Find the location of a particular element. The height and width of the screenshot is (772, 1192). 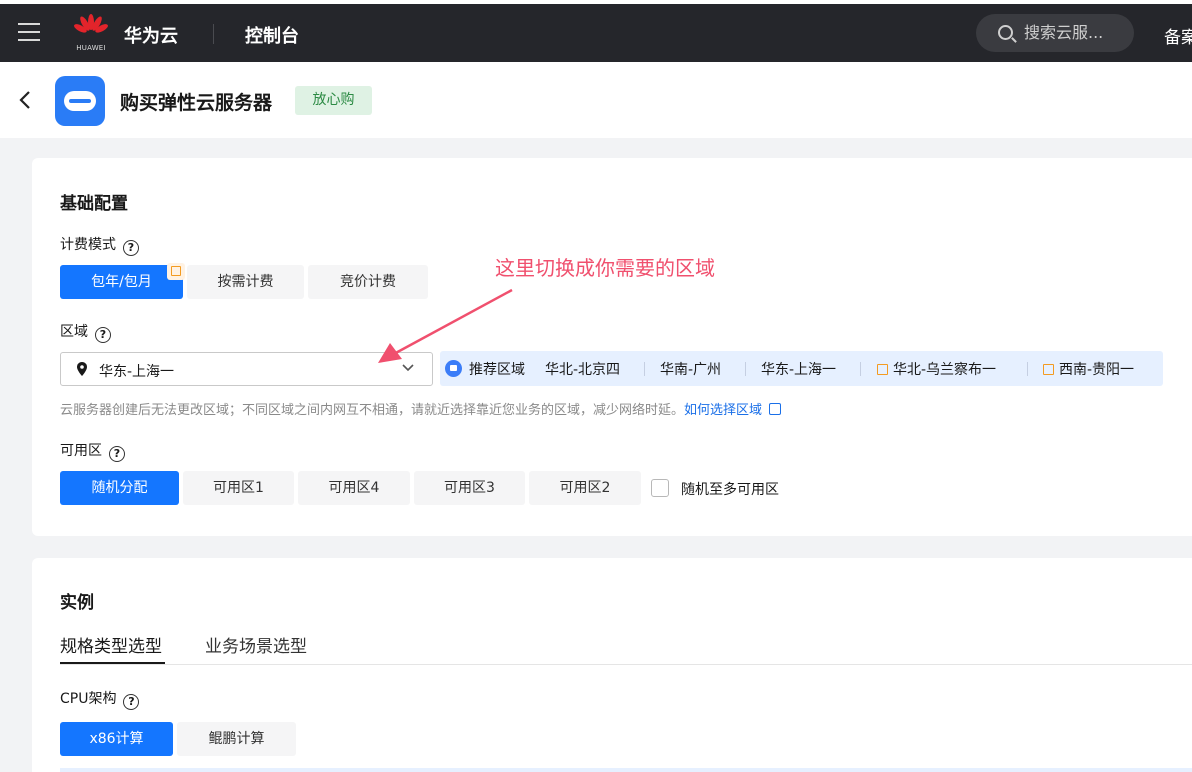

region-ulanqab1-label: 华北-乌兰察布一 is located at coordinates (945, 370).